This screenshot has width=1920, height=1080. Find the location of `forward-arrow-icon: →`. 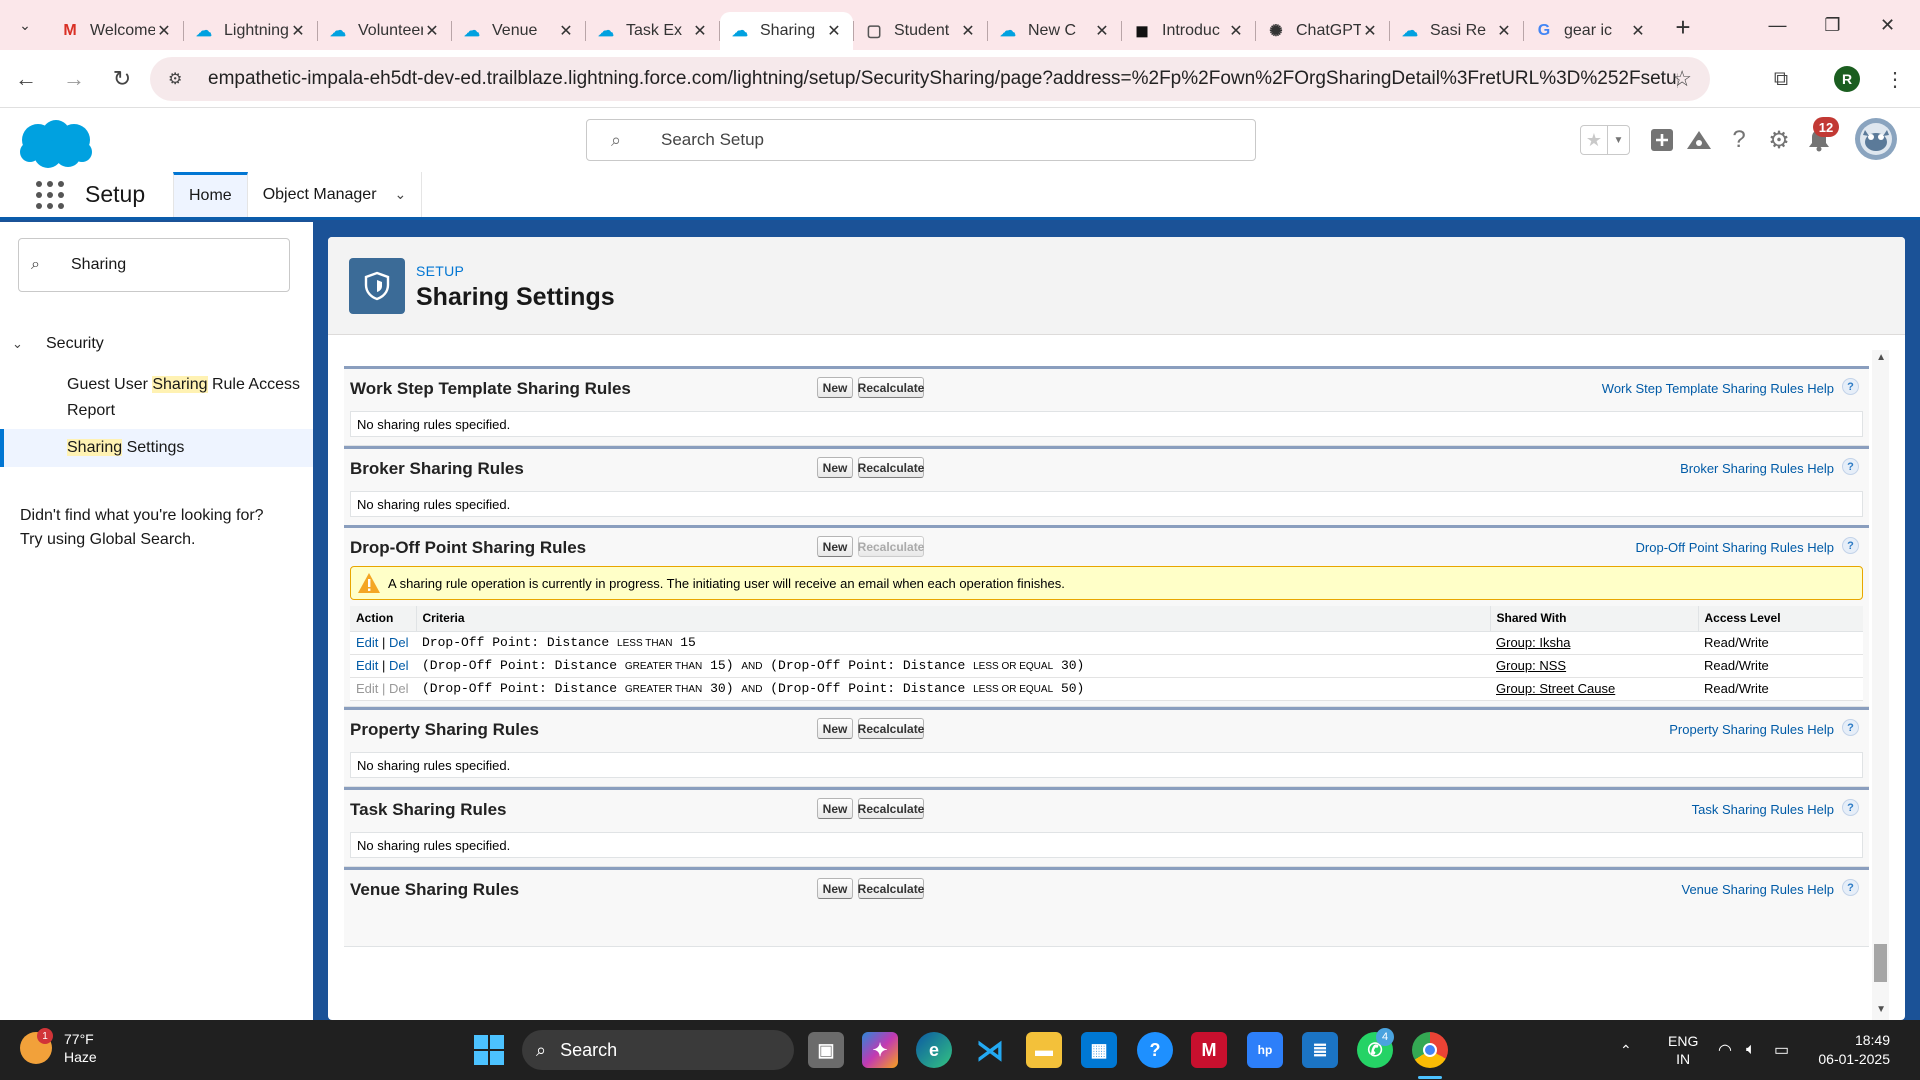

forward-arrow-icon: → is located at coordinates (74, 79).